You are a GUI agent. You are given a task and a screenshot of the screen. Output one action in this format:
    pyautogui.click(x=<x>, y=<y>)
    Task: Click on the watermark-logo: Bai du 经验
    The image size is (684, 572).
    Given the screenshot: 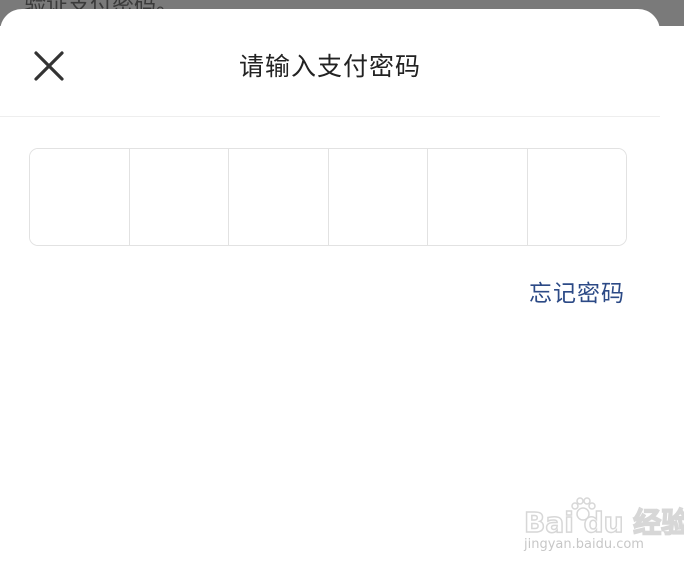 What is the action you would take?
    pyautogui.click(x=603, y=522)
    